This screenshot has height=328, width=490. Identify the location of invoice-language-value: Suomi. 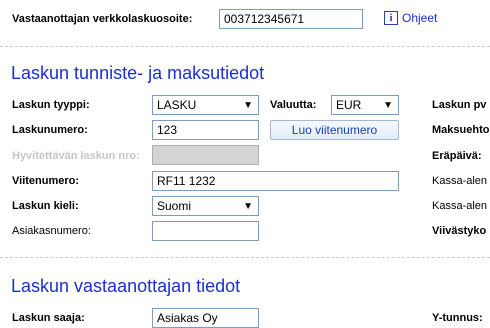
(174, 206).